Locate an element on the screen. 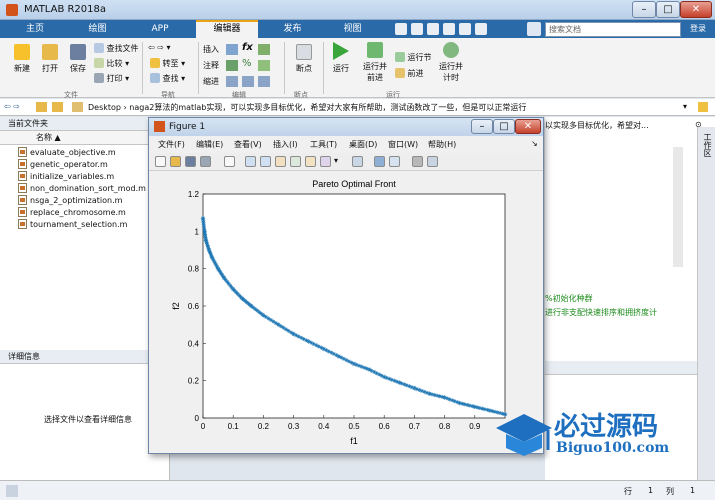 This screenshot has width=715, height=500. figure-maximize-button: □ is located at coordinates (504, 126).